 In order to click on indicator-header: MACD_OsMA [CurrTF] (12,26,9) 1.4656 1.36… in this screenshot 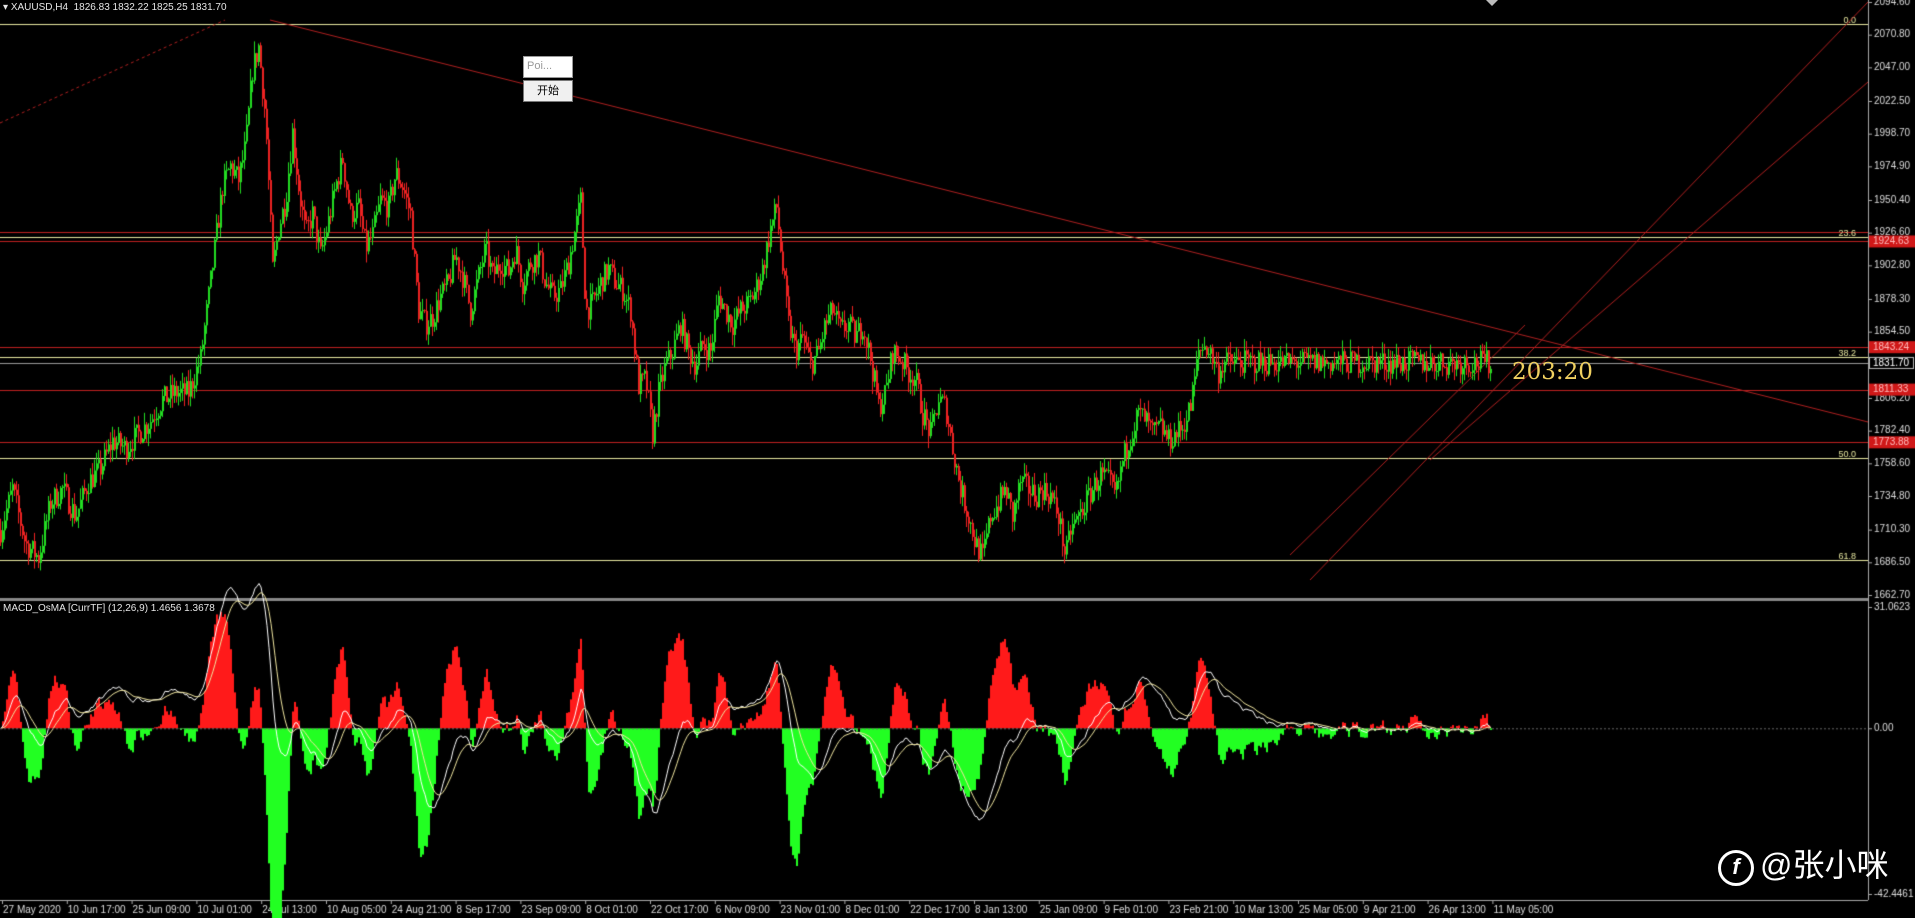, I will do `click(109, 608)`.